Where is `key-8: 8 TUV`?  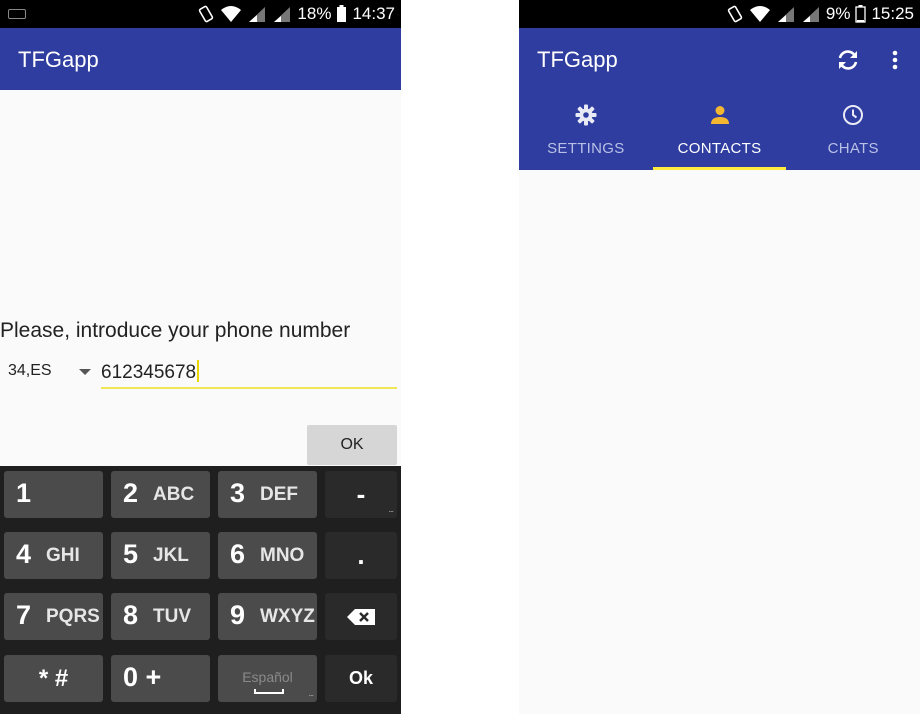 key-8: 8 TUV is located at coordinates (160, 616).